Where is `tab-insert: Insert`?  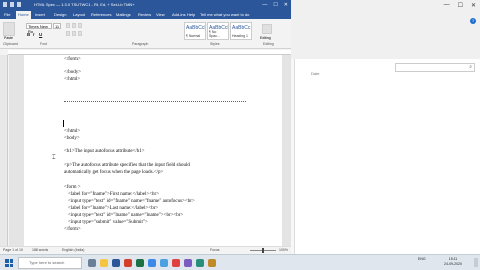 tab-insert: Insert is located at coordinates (40, 15).